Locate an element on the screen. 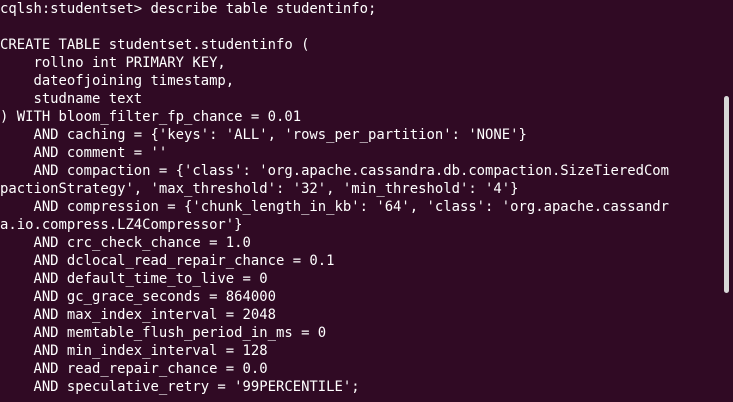  terminal-line: AND gc_grace_seconds = 864000 is located at coordinates (138, 297).